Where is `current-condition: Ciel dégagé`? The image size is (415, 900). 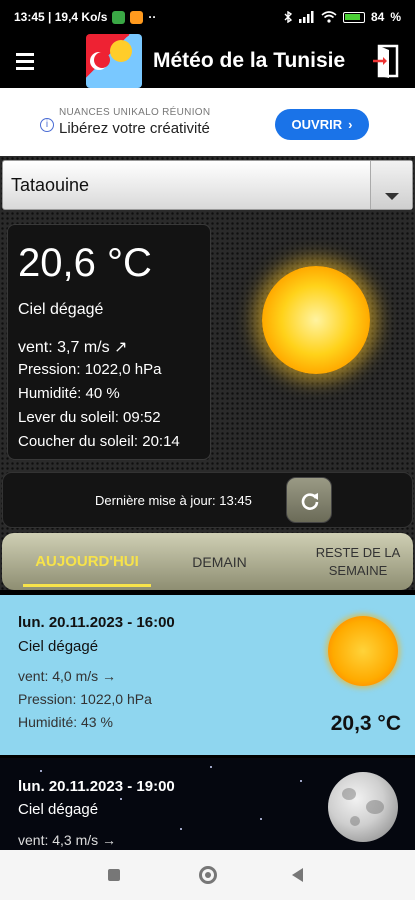
current-condition: Ciel dégagé is located at coordinates (61, 309).